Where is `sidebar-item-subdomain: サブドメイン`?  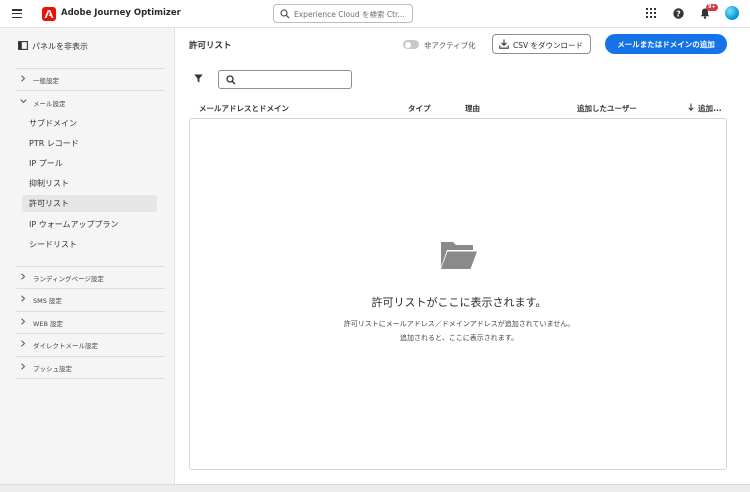 sidebar-item-subdomain: サブドメイン is located at coordinates (89, 123).